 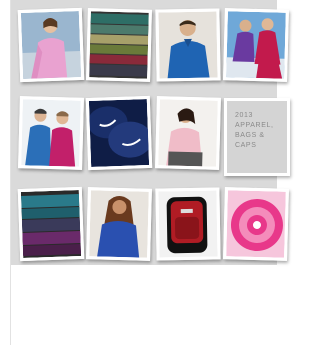 What do you see at coordinates (188, 45) in the screenshot?
I see `photo-blue-polo-man` at bounding box center [188, 45].